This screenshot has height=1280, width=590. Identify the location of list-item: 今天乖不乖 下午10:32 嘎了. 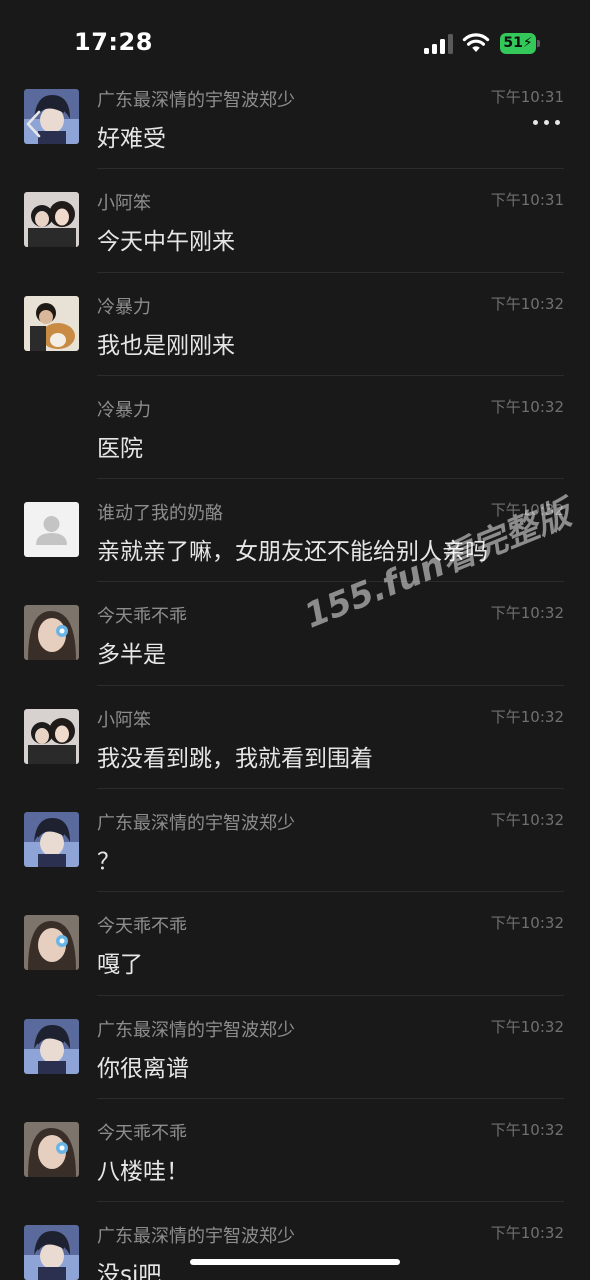
(295, 944).